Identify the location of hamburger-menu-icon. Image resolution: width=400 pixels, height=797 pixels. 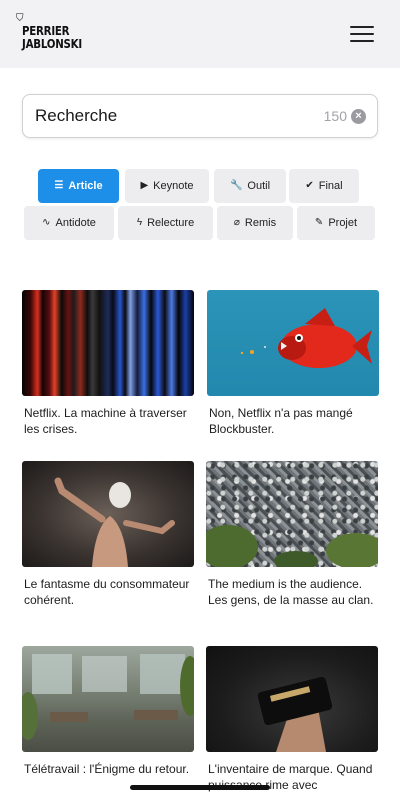
(362, 34).